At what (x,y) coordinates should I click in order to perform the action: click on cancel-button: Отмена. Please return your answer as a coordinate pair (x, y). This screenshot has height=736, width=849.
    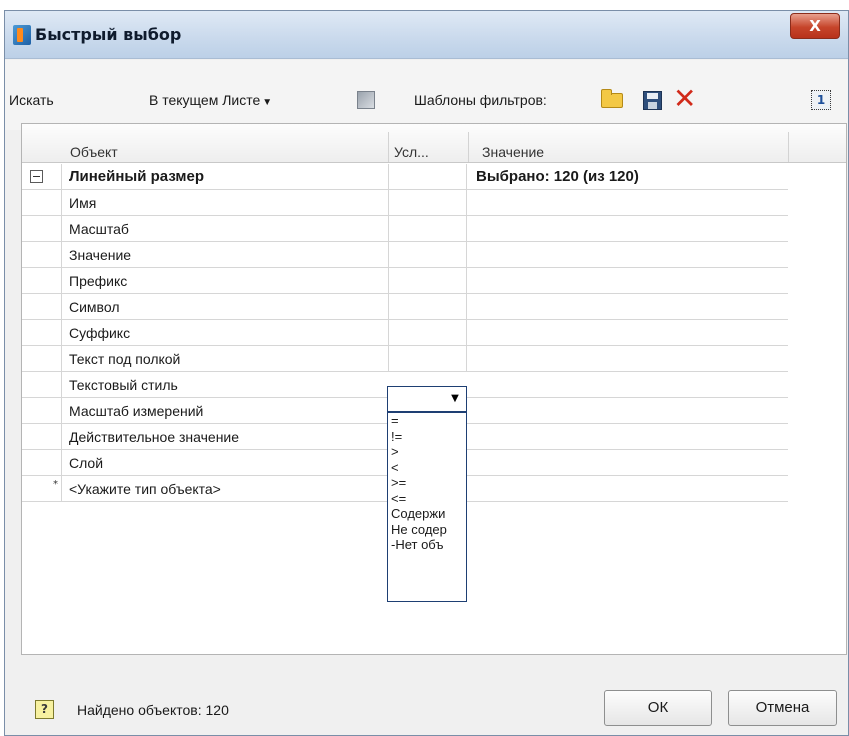
    Looking at the image, I should click on (782, 708).